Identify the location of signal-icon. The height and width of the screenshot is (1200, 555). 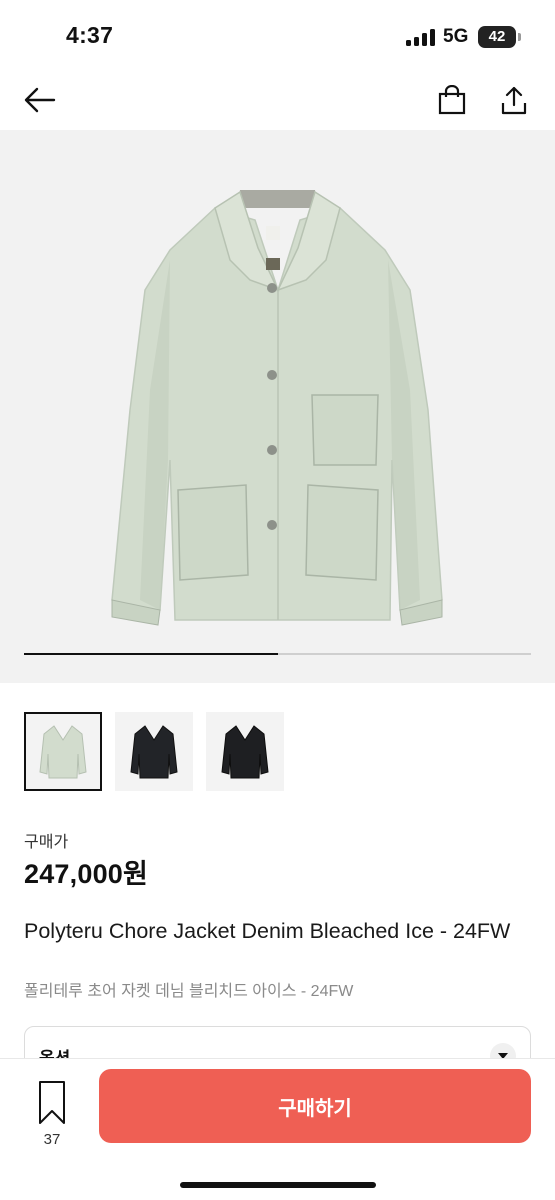
(421, 37).